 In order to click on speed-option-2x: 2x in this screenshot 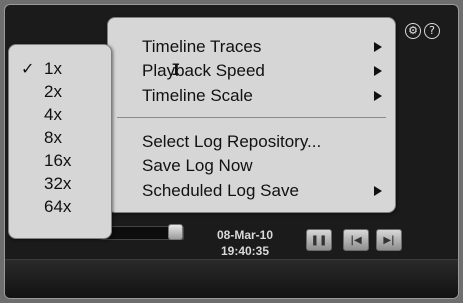, I will do `click(60, 91)`.